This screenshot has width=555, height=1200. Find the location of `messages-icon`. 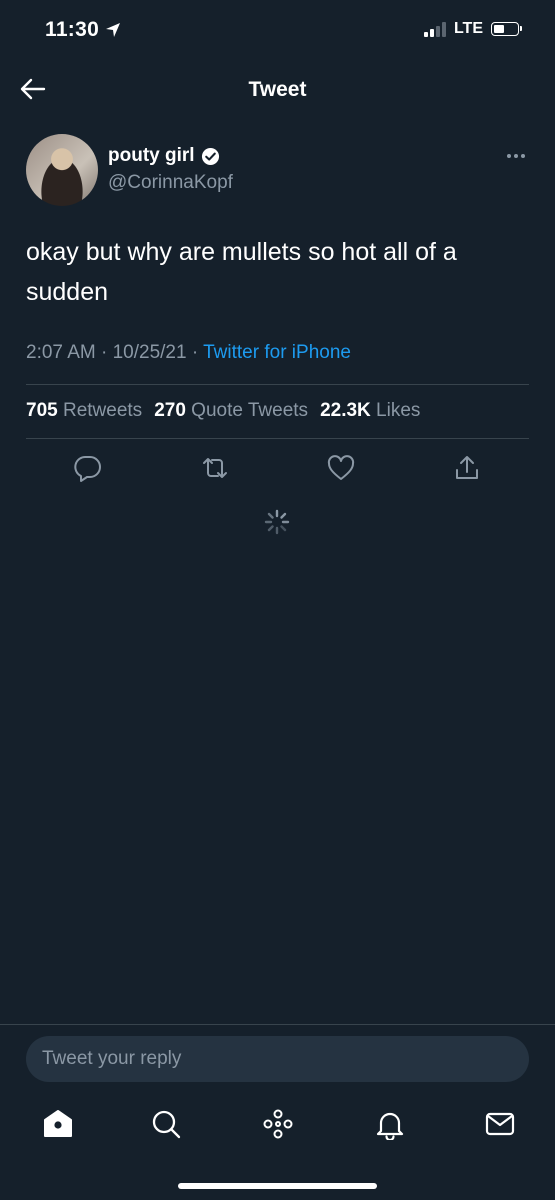

messages-icon is located at coordinates (500, 1124).